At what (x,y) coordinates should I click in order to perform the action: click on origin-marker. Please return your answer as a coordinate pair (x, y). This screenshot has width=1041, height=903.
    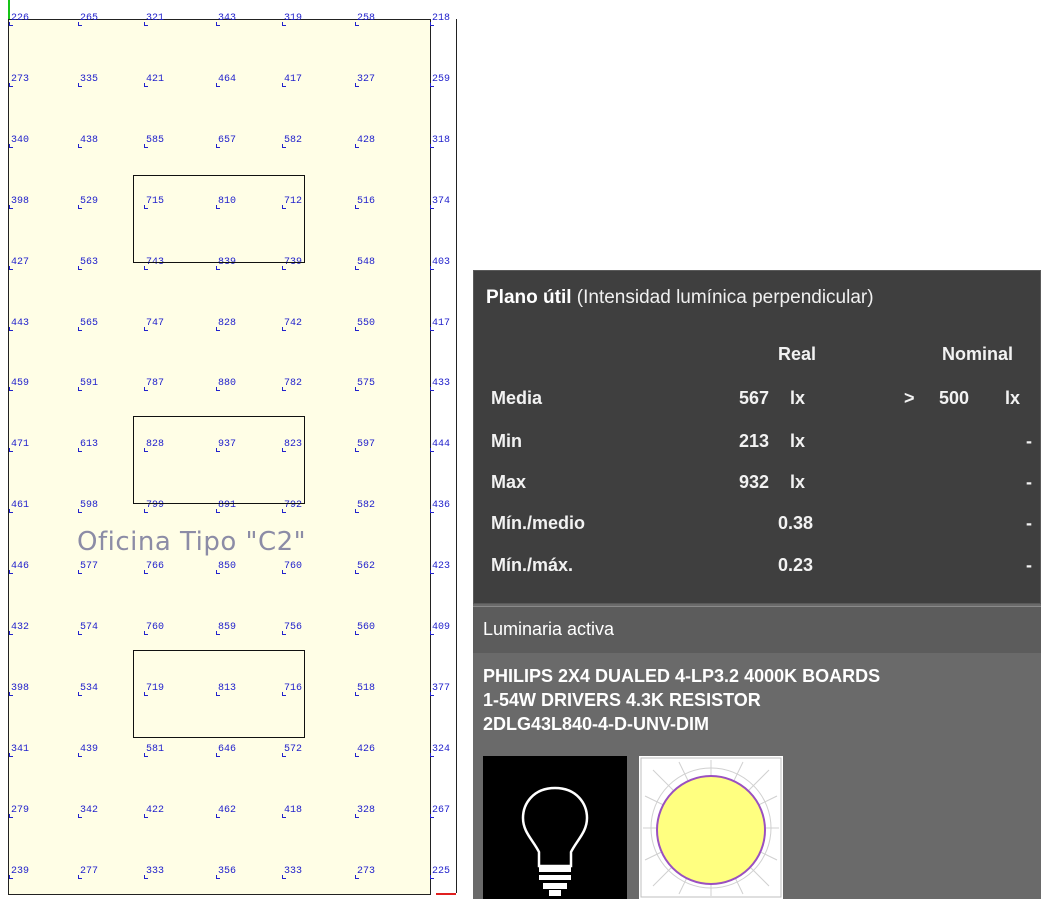
    Looking at the image, I should click on (9, 9).